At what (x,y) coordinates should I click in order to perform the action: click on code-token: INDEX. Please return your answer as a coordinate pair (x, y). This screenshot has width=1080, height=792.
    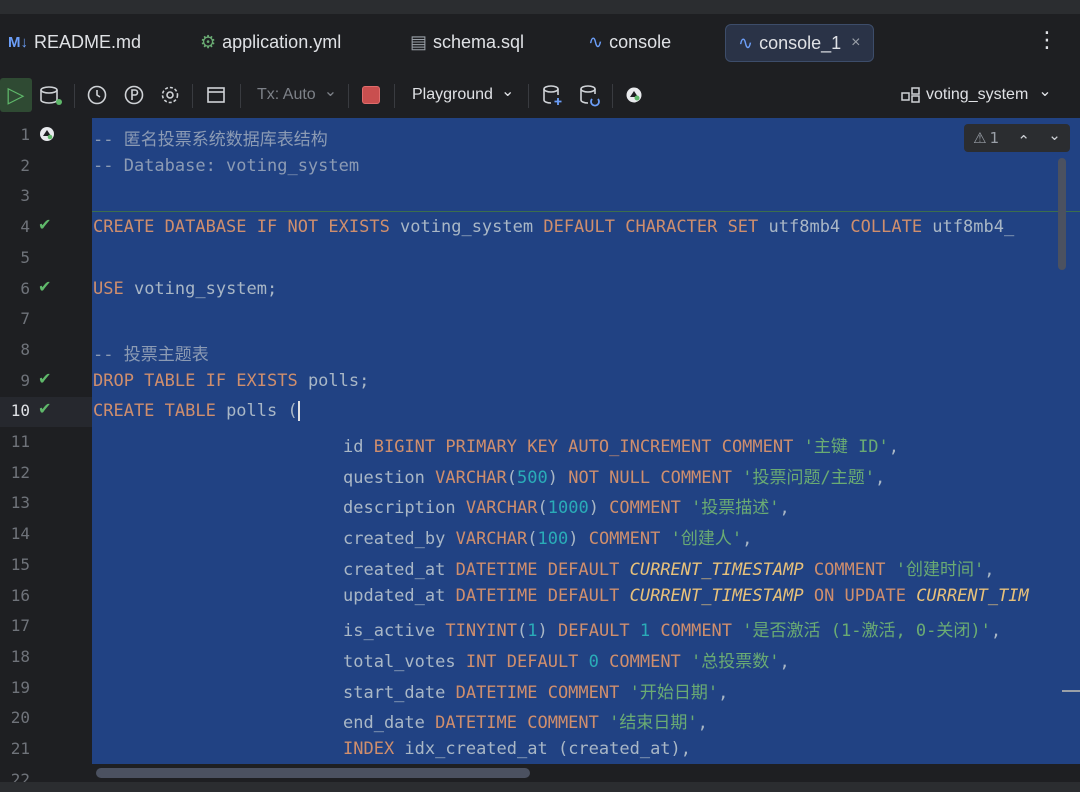
    Looking at the image, I should click on (374, 749).